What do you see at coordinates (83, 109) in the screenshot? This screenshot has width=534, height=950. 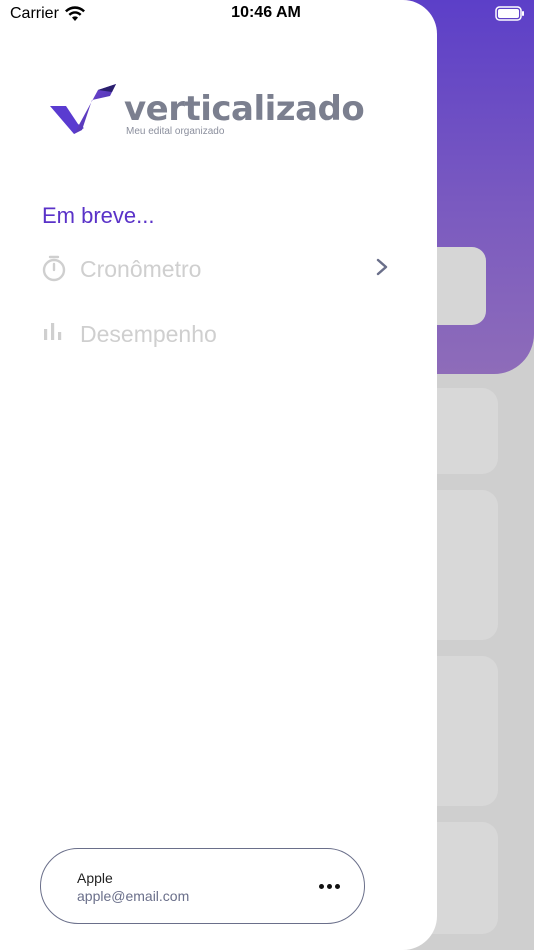 I see `logo-checkmark-icon` at bounding box center [83, 109].